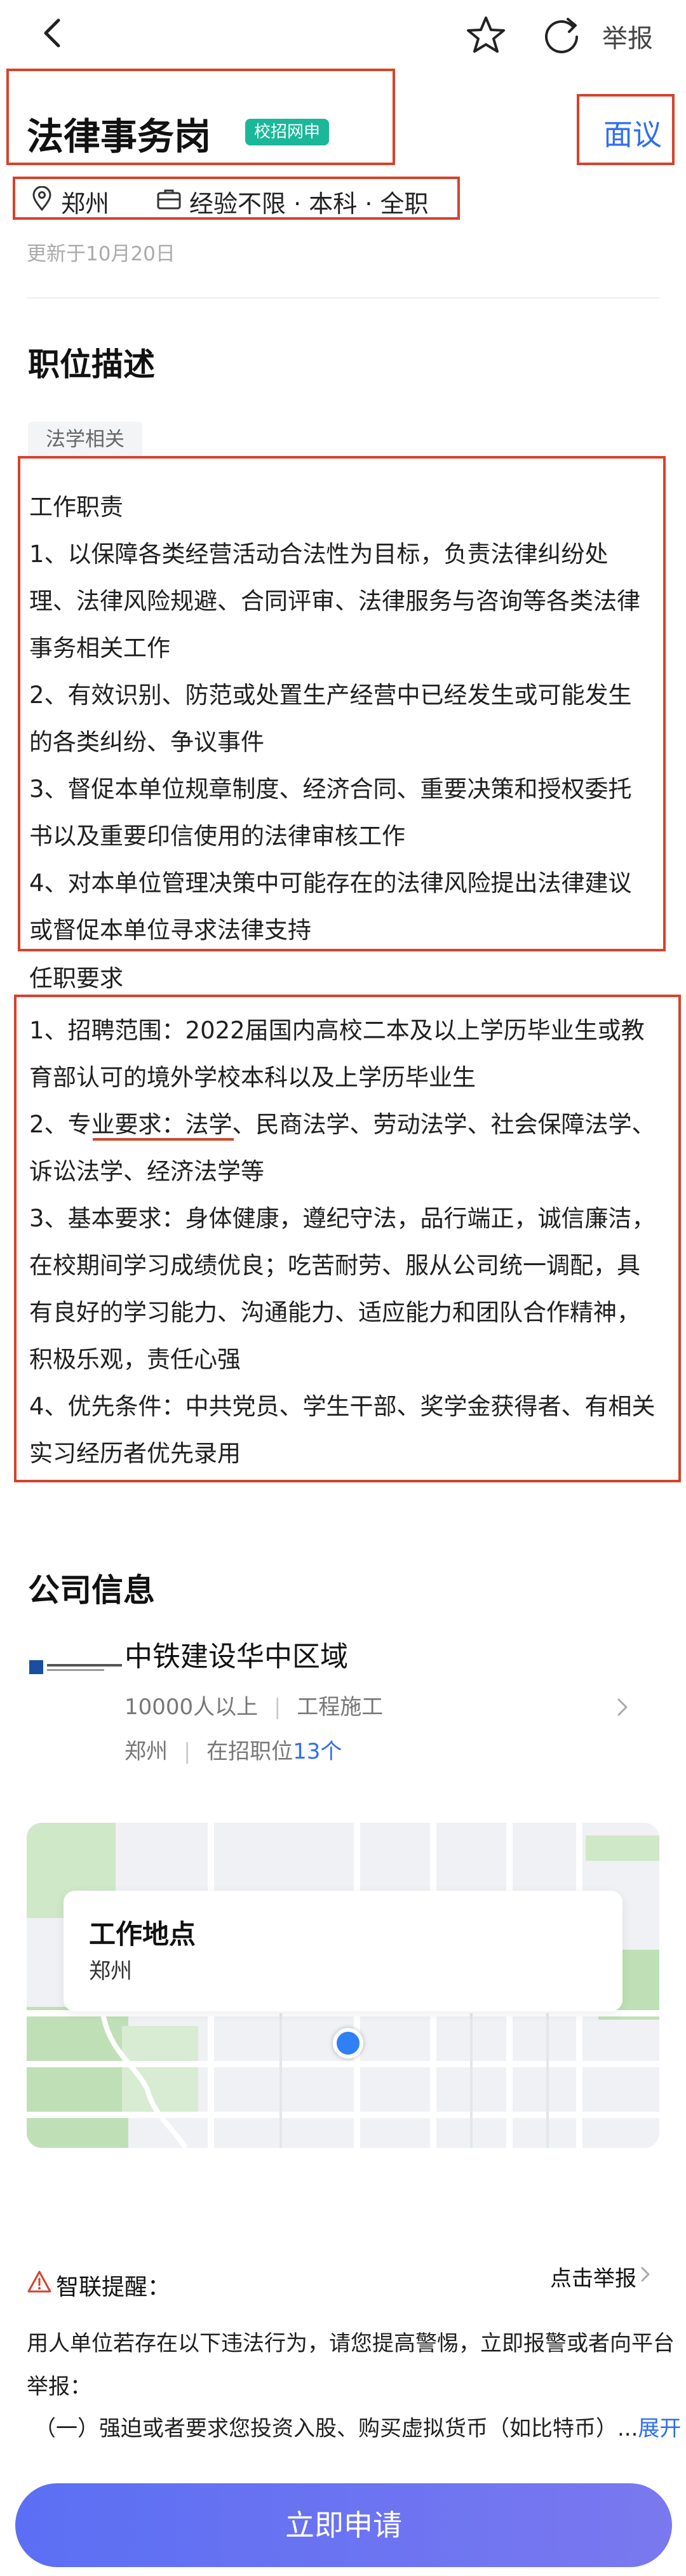  What do you see at coordinates (76, 978) in the screenshot?
I see `requirements-heading: 任职要求` at bounding box center [76, 978].